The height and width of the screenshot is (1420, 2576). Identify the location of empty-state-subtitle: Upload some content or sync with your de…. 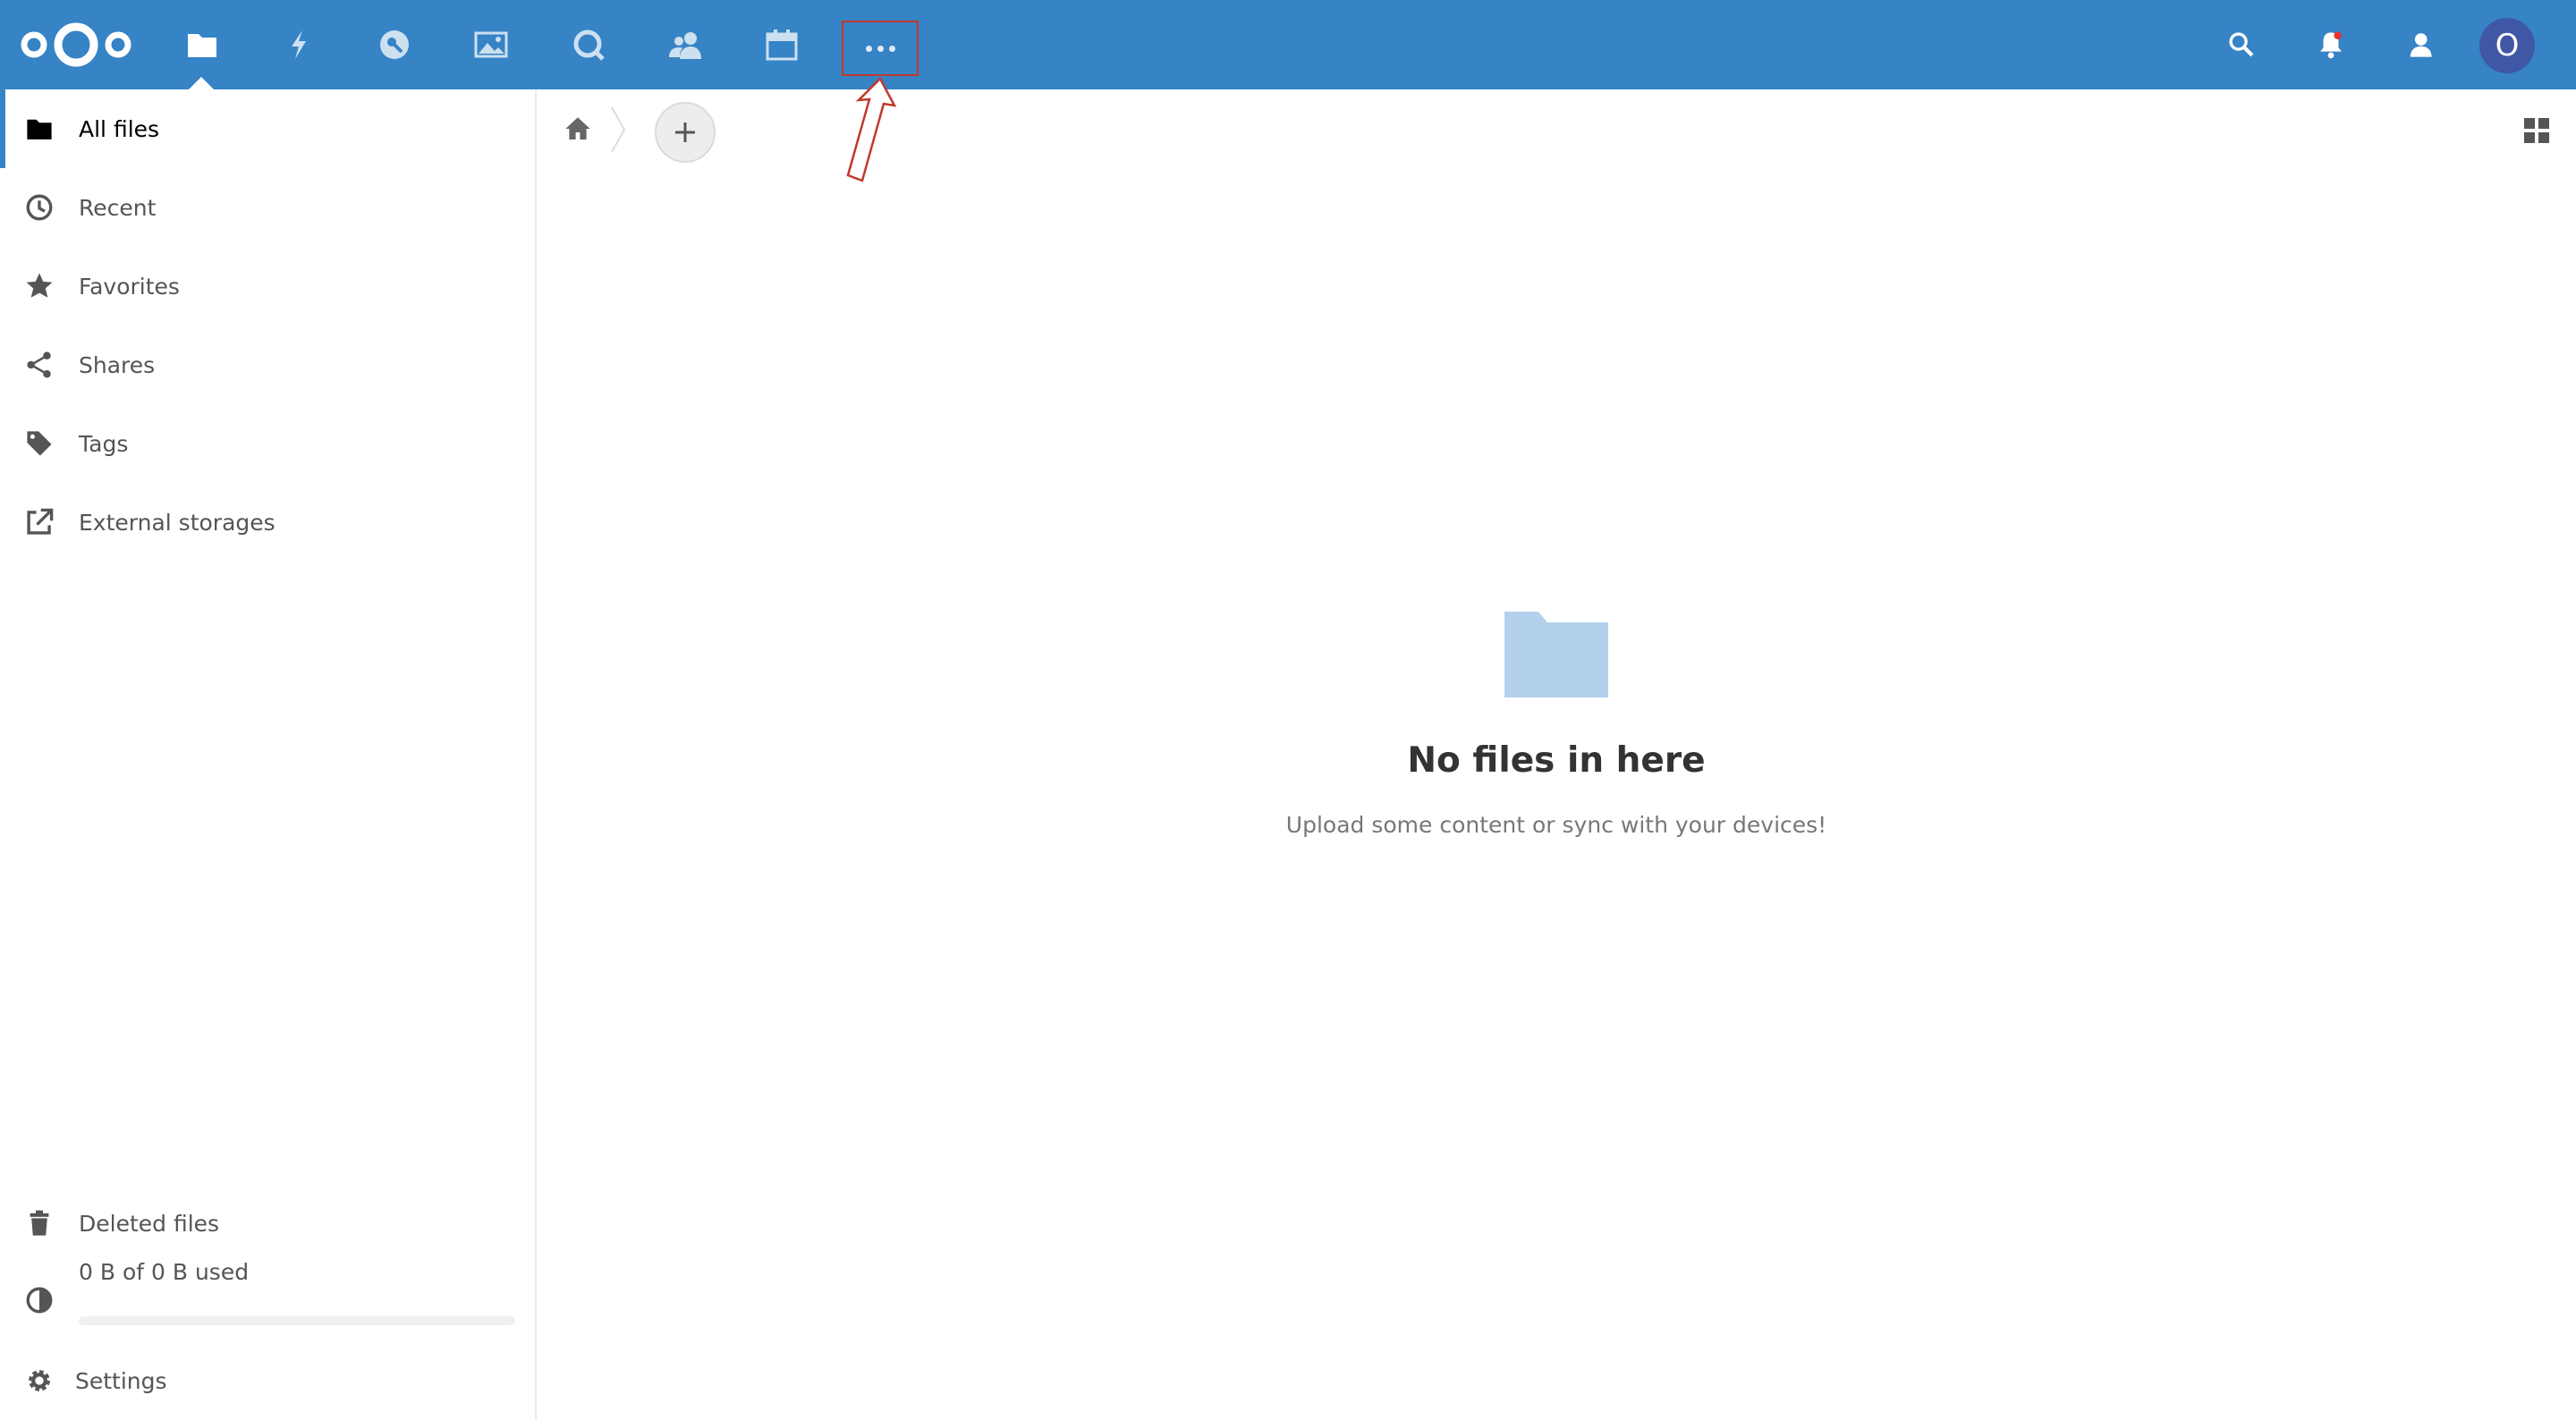
(1556, 825).